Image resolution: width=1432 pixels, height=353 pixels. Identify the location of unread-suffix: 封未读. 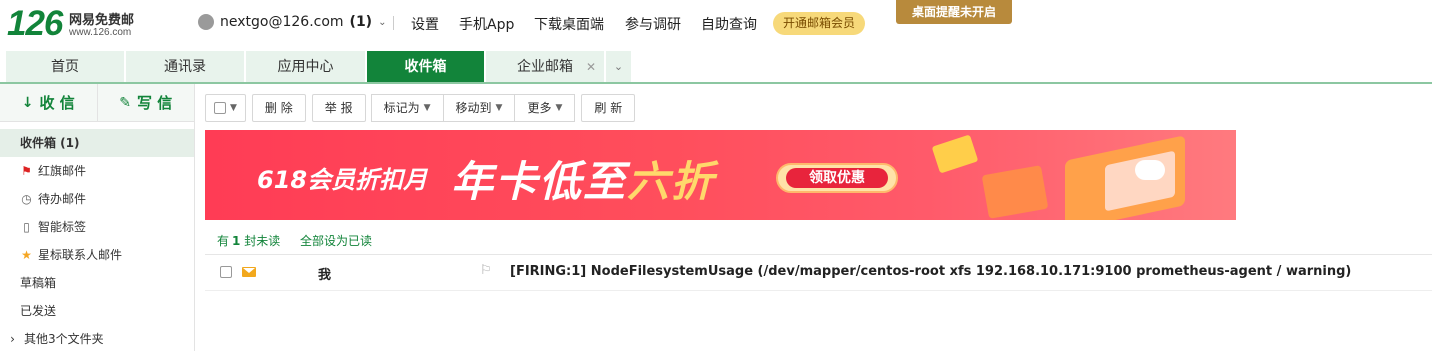
(262, 241).